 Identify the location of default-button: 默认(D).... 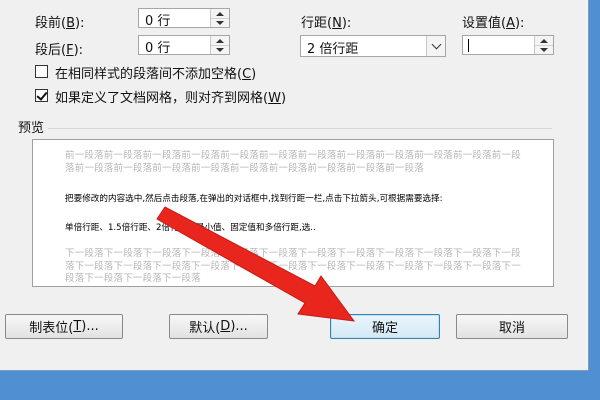
(218, 326).